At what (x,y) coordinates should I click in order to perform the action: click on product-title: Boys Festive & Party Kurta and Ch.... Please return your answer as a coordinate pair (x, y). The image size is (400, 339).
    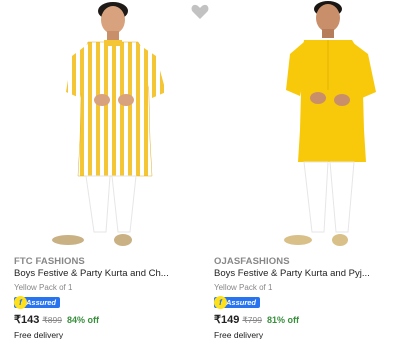
    Looking at the image, I should click on (104, 273).